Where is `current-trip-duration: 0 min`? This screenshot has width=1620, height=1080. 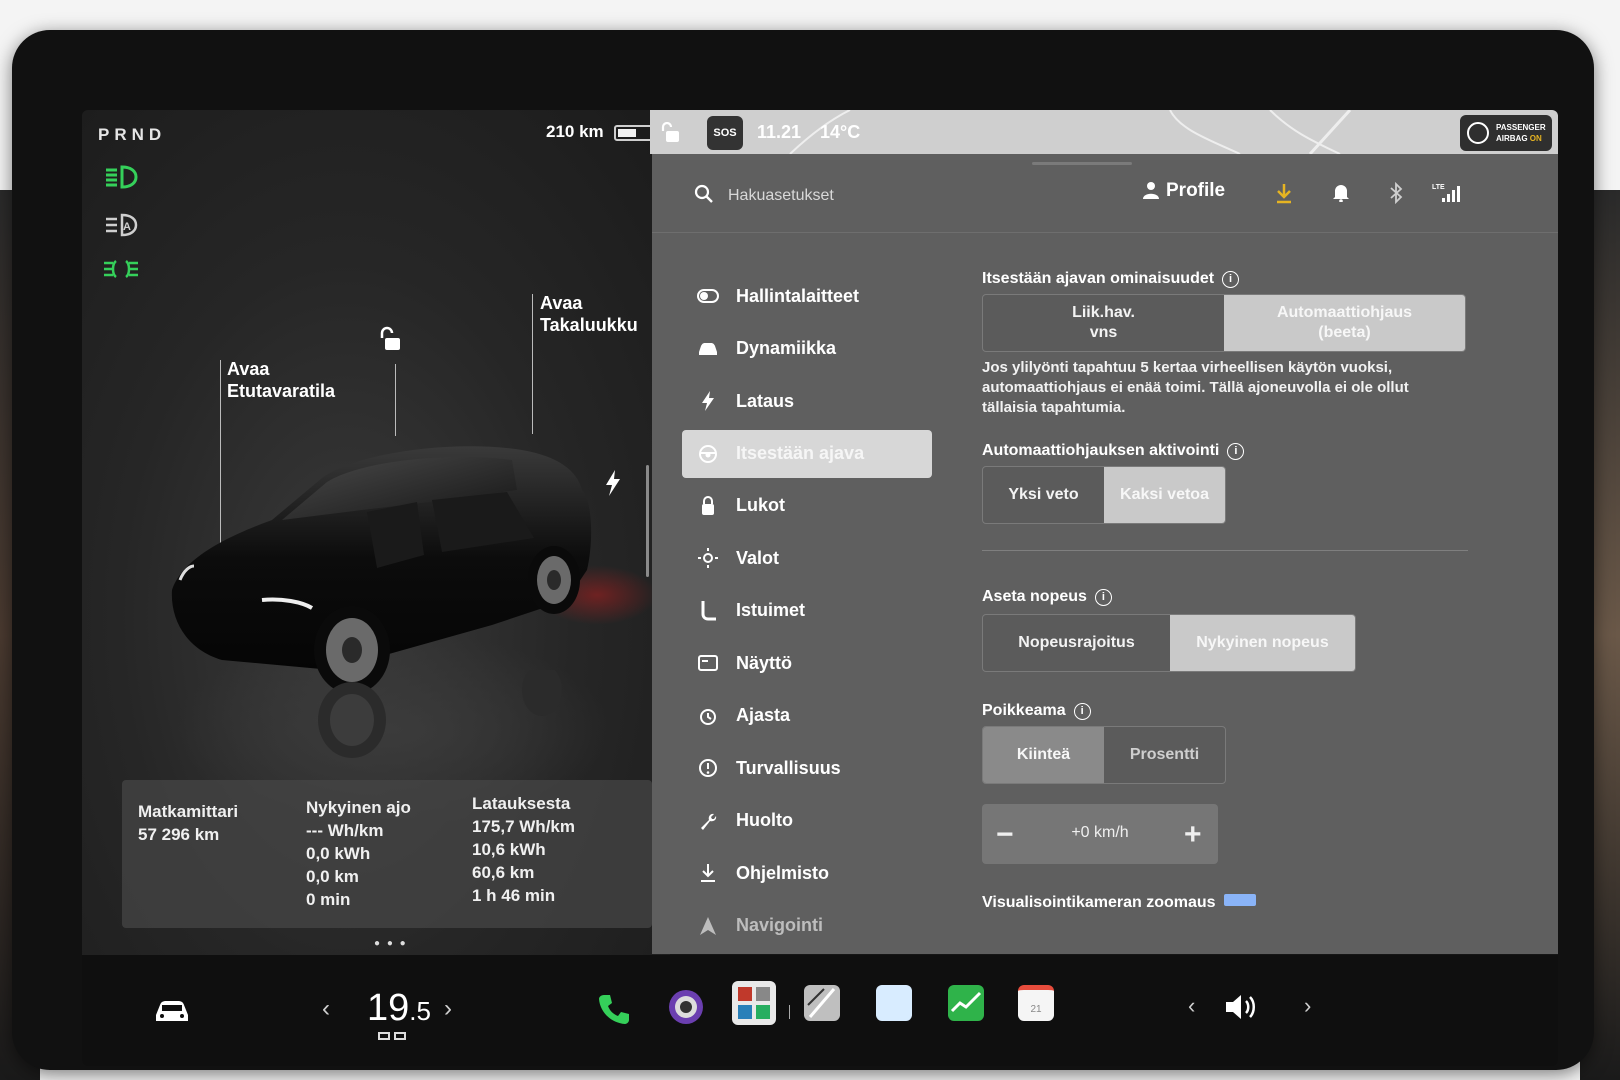 current-trip-duration: 0 min is located at coordinates (328, 899).